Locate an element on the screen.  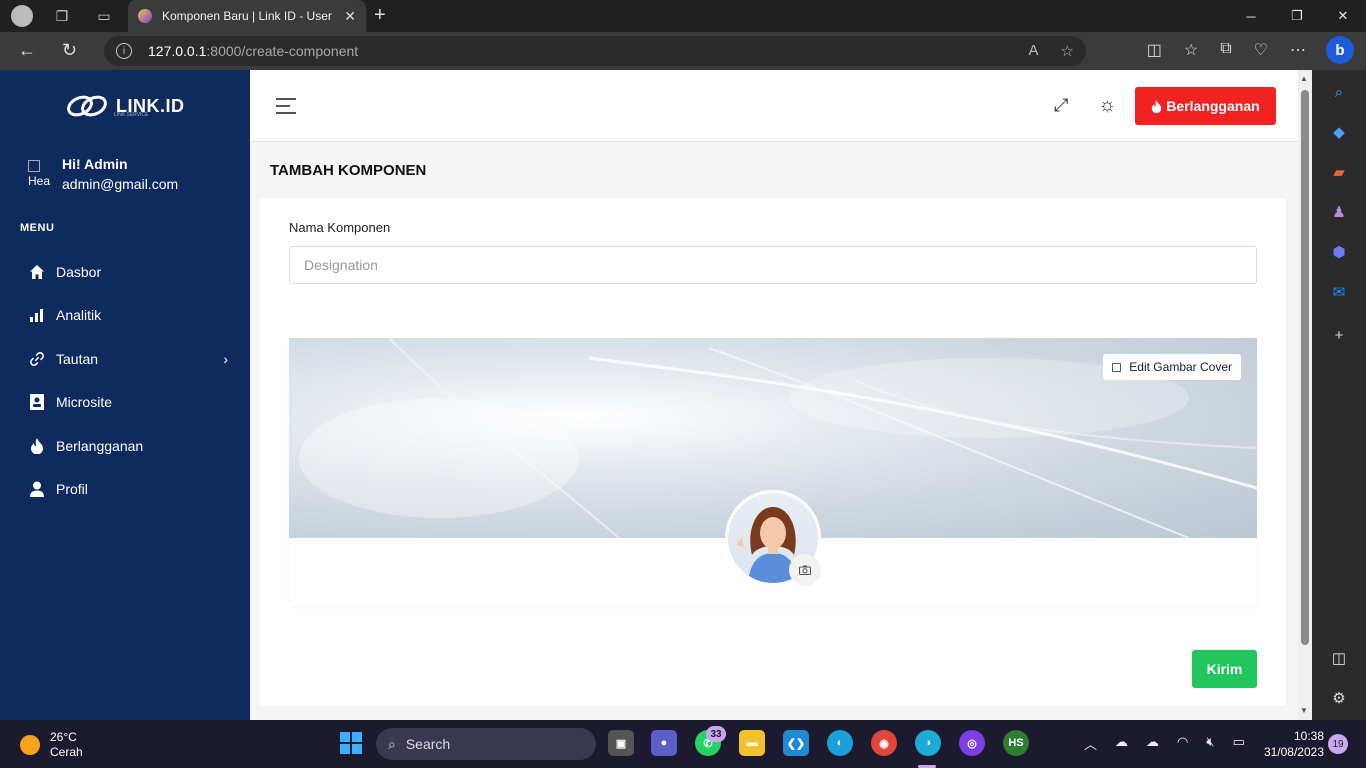
notification-badge: 19 is located at coordinates (1338, 744).